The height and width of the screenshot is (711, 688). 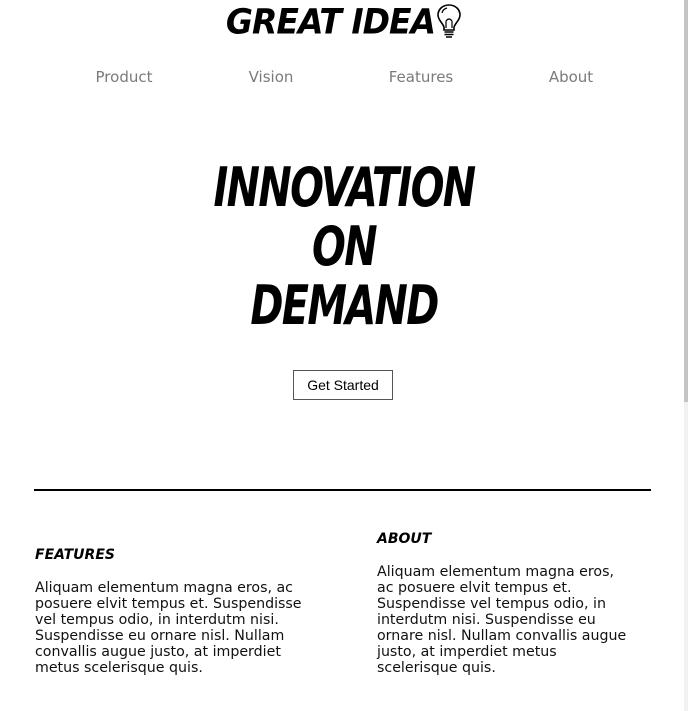 What do you see at coordinates (75, 555) in the screenshot?
I see `features-heading: FEATURES` at bounding box center [75, 555].